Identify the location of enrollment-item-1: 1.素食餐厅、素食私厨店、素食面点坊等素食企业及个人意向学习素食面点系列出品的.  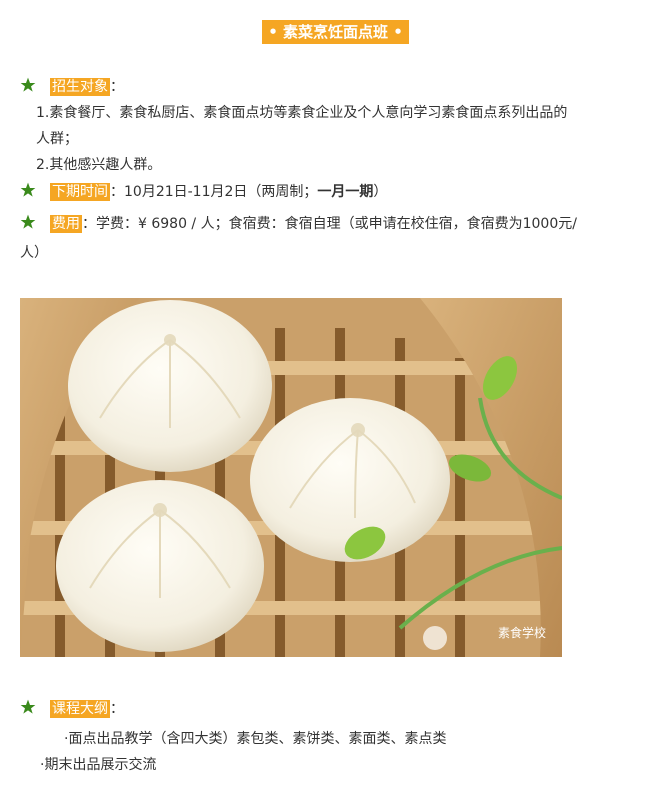
(302, 113).